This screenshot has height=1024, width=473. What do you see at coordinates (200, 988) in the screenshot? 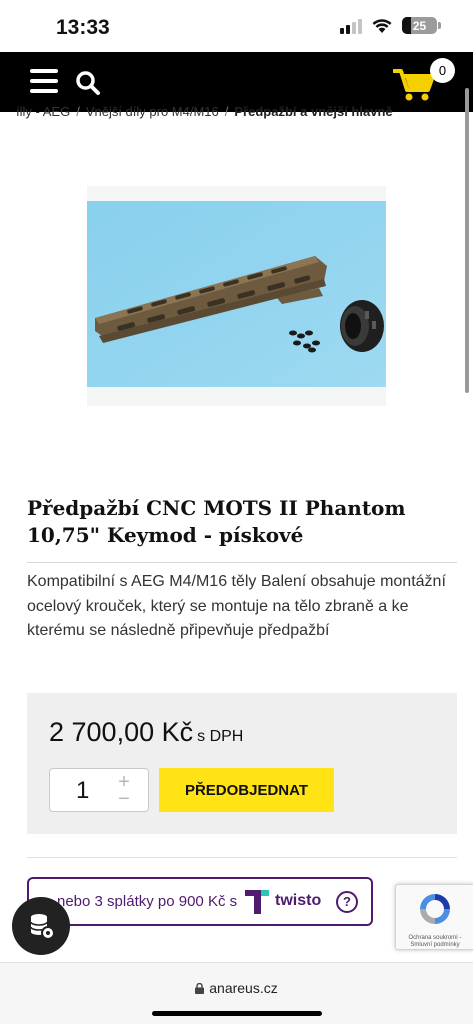
I see `lock-icon` at bounding box center [200, 988].